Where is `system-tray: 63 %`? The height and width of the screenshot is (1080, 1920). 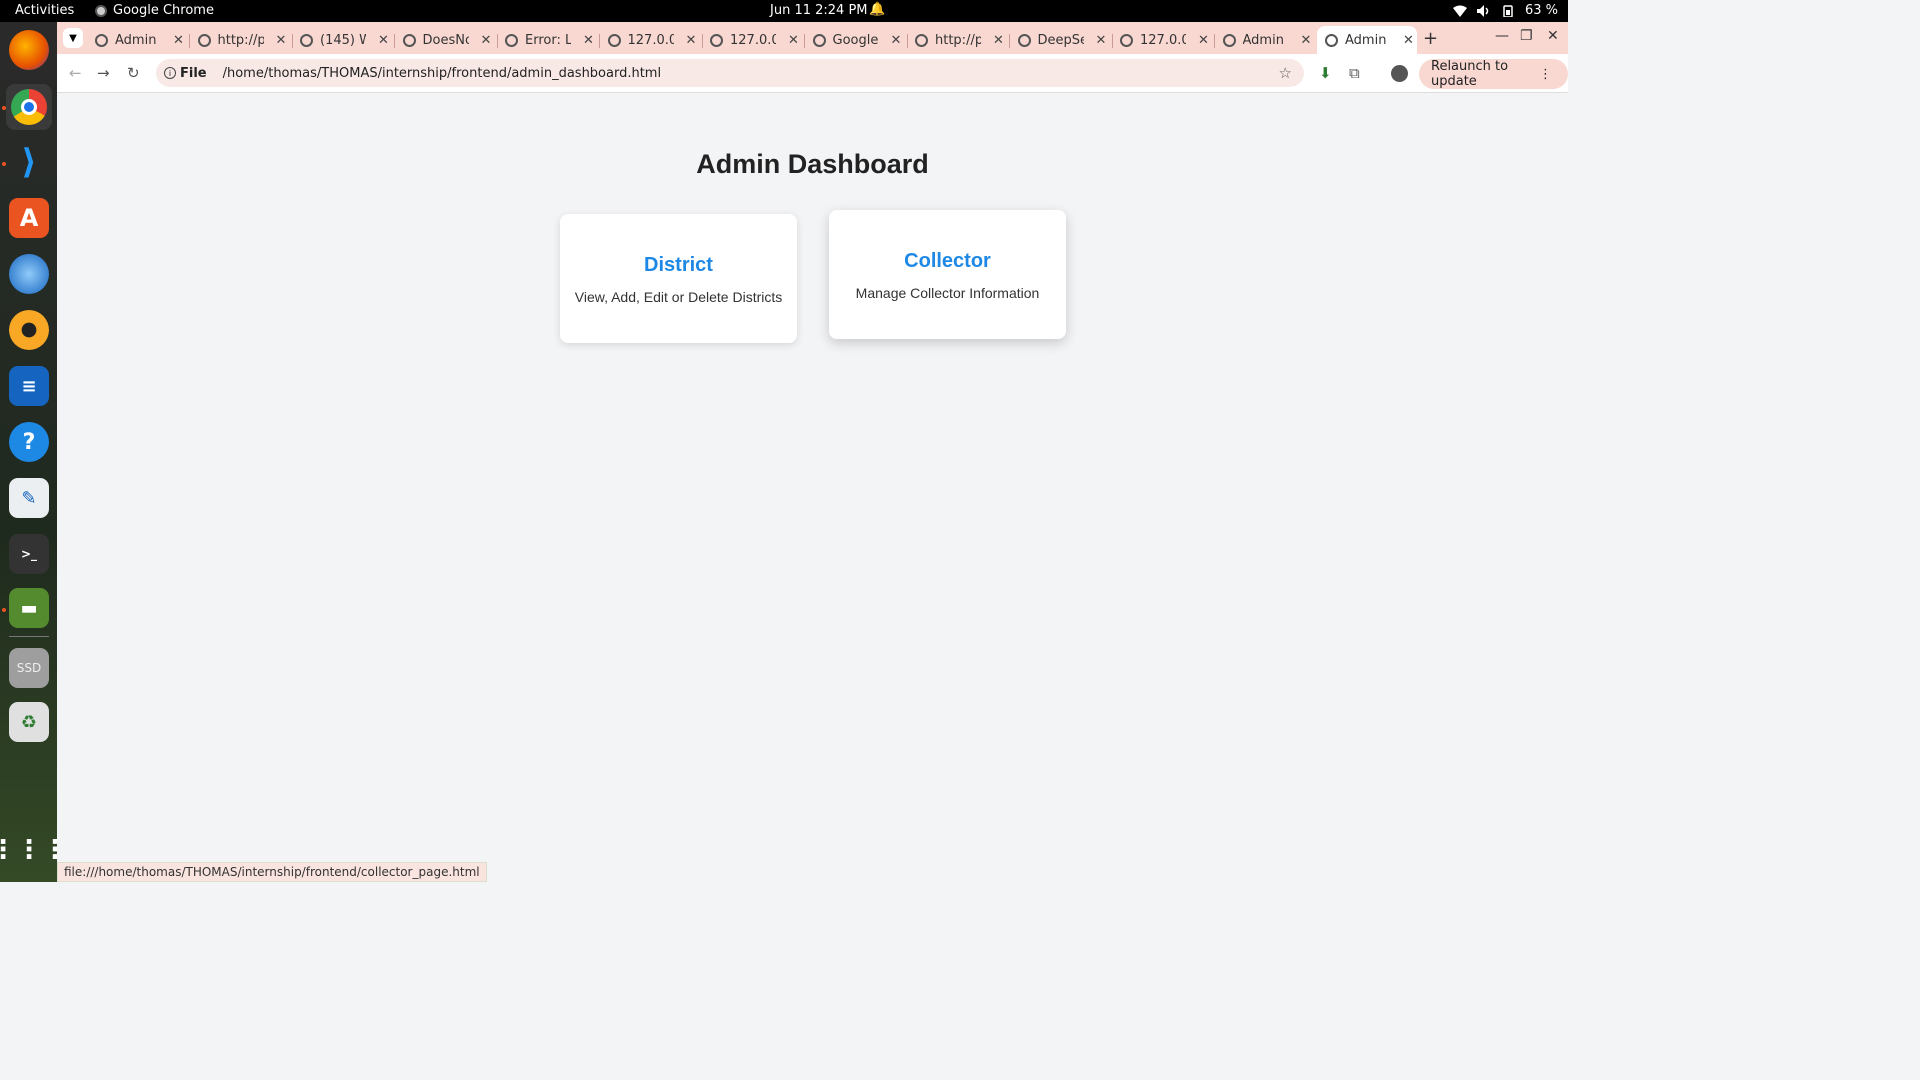 system-tray: 63 % is located at coordinates (1505, 10).